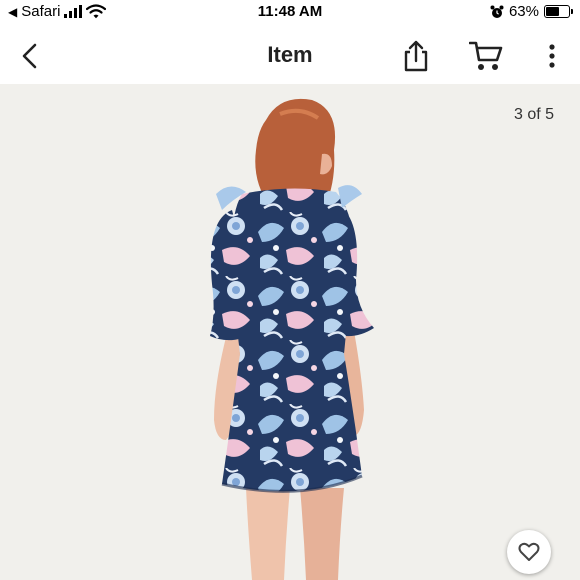 The image size is (580, 580). I want to click on status-bar: ◀ Safari 11:48 AM 63%, so click(290, 13).